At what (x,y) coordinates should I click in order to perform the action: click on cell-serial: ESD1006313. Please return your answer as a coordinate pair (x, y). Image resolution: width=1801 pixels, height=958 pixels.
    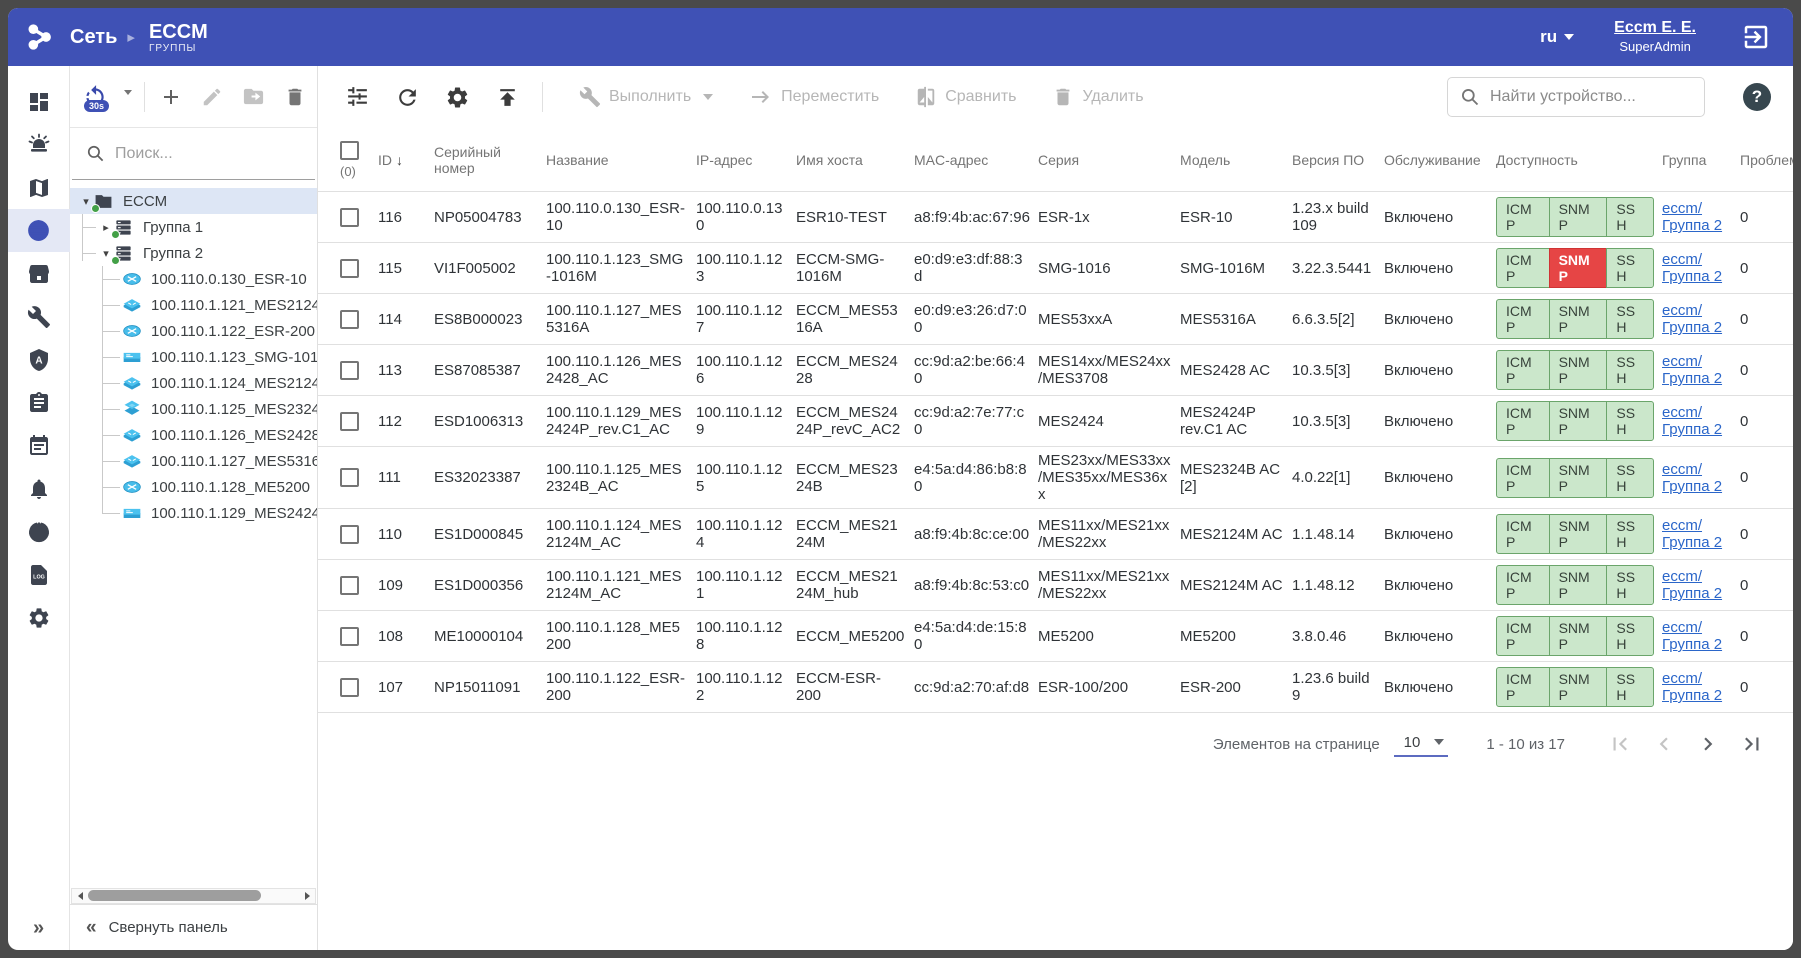
    Looking at the image, I should click on (479, 421).